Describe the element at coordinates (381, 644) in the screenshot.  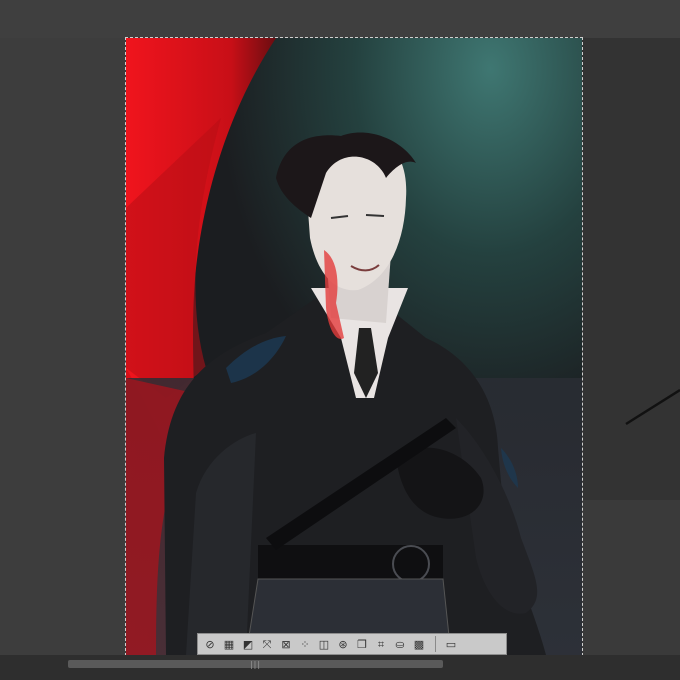
I see `crop-icon: ⌗` at that location.